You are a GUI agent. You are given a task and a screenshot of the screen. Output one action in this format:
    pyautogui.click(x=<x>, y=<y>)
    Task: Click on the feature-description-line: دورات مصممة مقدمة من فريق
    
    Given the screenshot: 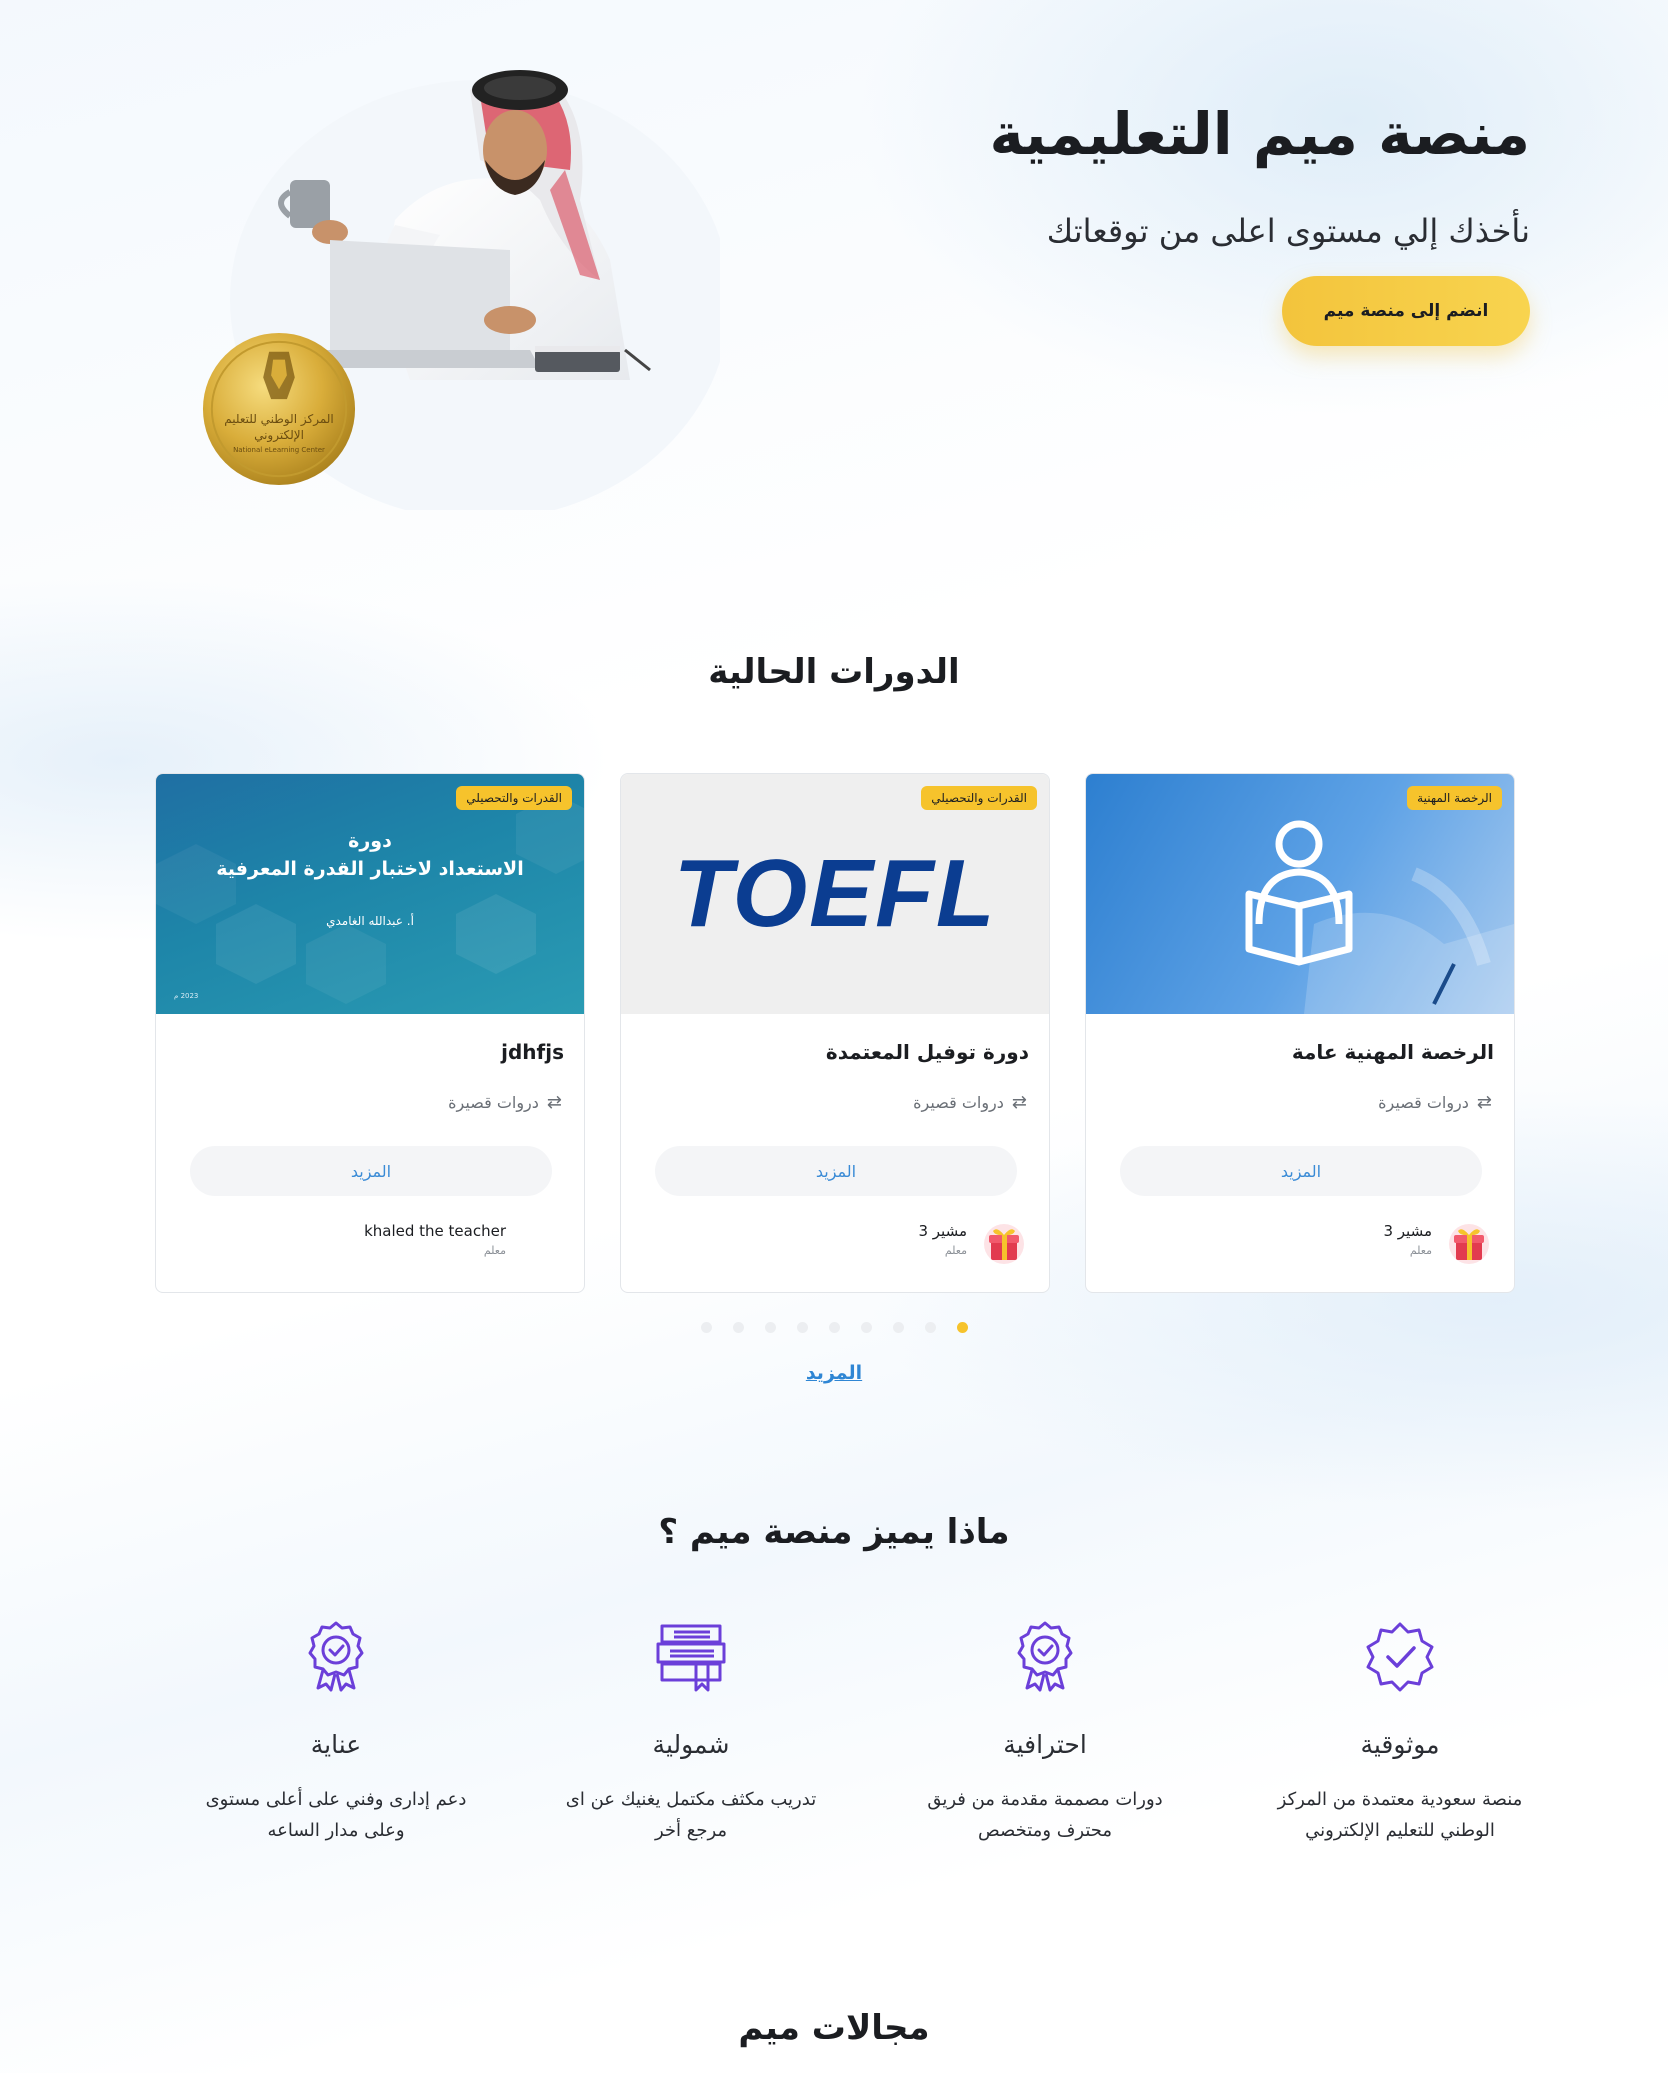 What is the action you would take?
    pyautogui.click(x=1045, y=1799)
    